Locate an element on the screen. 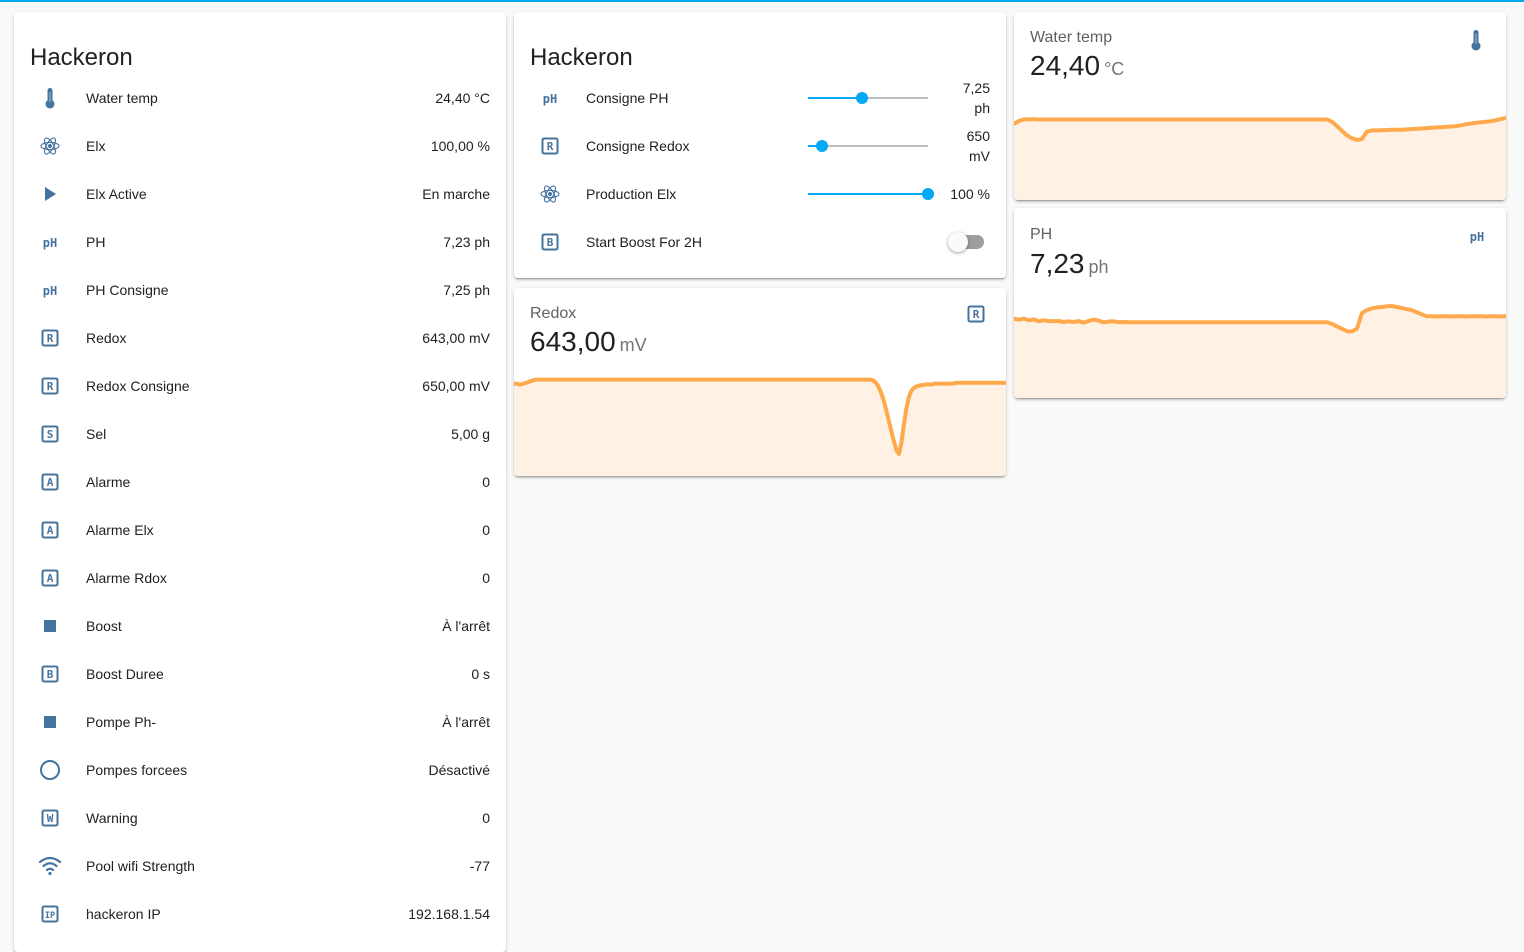  entity-state: 643,00 mV is located at coordinates (456, 338).